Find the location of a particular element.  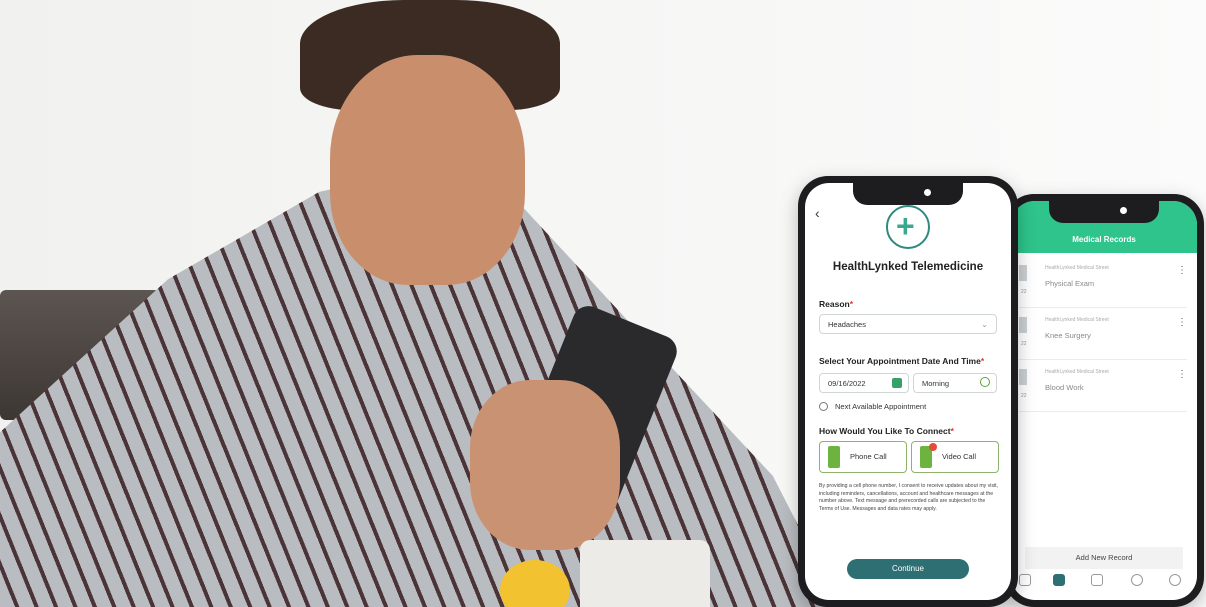

time-value: Morning is located at coordinates (936, 383).